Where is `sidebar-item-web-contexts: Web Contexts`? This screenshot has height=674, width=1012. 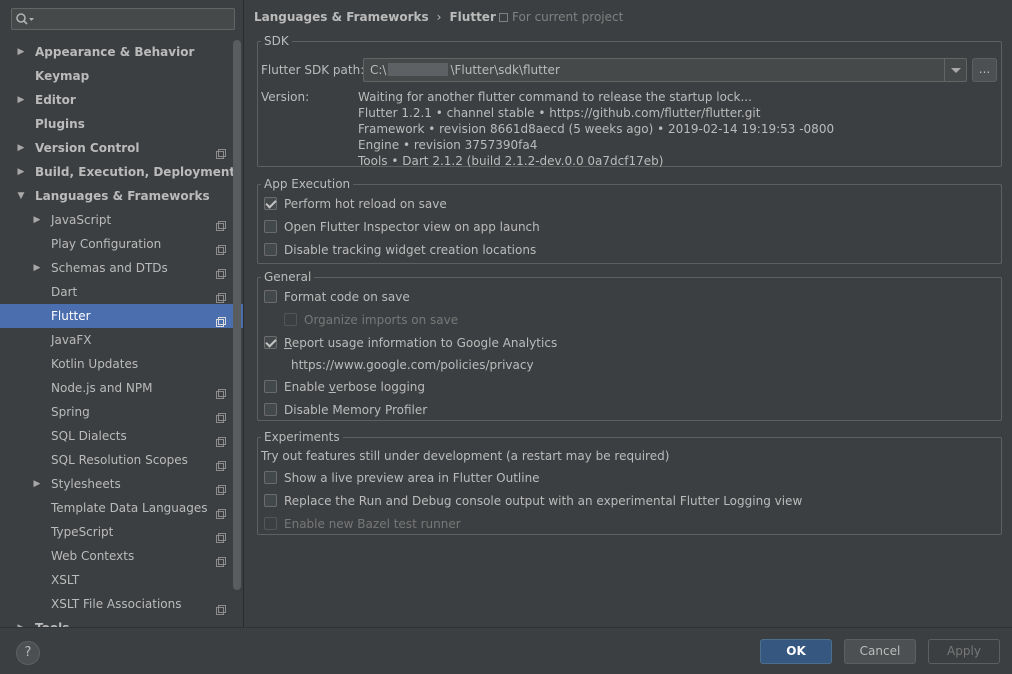 sidebar-item-web-contexts: Web Contexts is located at coordinates (121, 556).